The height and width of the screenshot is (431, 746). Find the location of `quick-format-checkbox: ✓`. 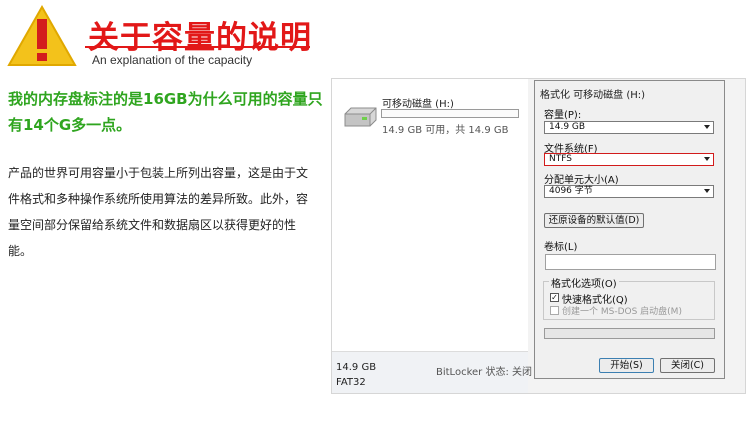

quick-format-checkbox: ✓ is located at coordinates (554, 297).